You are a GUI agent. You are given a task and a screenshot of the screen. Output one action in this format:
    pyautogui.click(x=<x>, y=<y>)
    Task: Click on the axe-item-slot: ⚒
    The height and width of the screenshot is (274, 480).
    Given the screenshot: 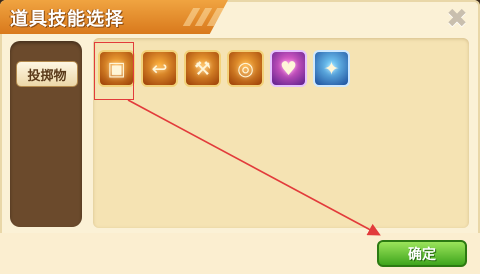 What is the action you would take?
    pyautogui.click(x=202, y=68)
    